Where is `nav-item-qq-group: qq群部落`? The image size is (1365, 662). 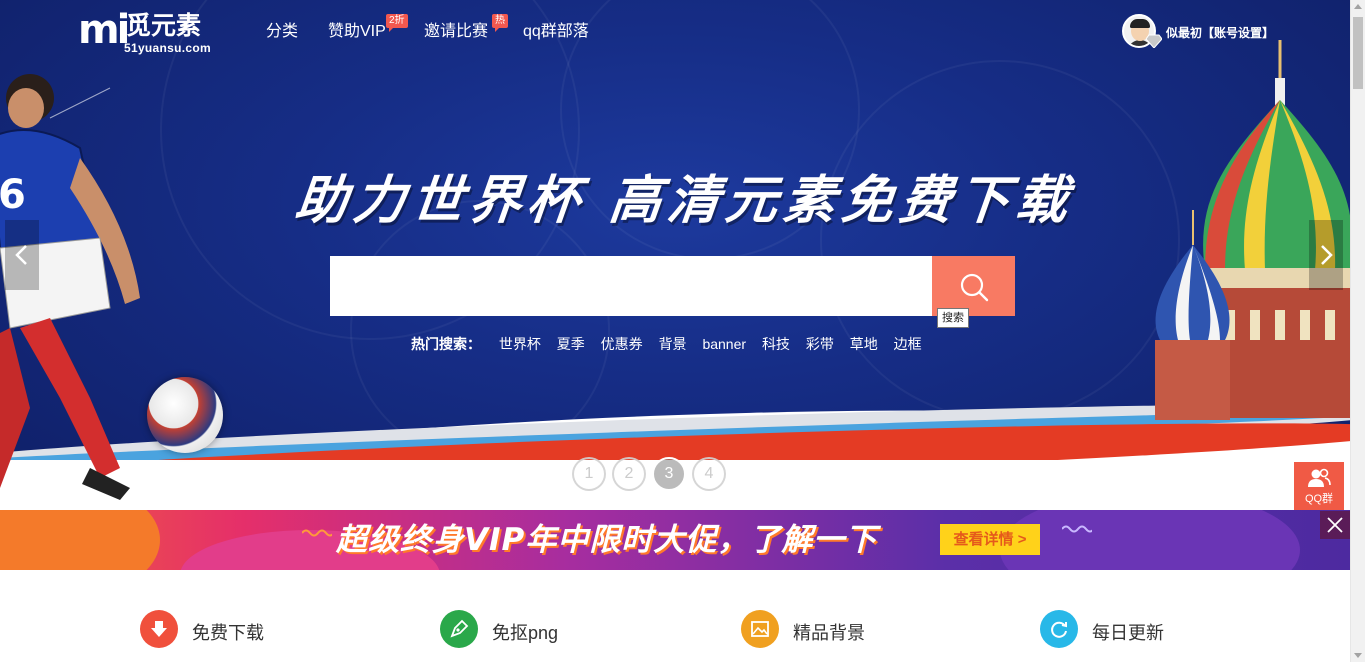
nav-item-qq-group: qq群部落 is located at coordinates (556, 32).